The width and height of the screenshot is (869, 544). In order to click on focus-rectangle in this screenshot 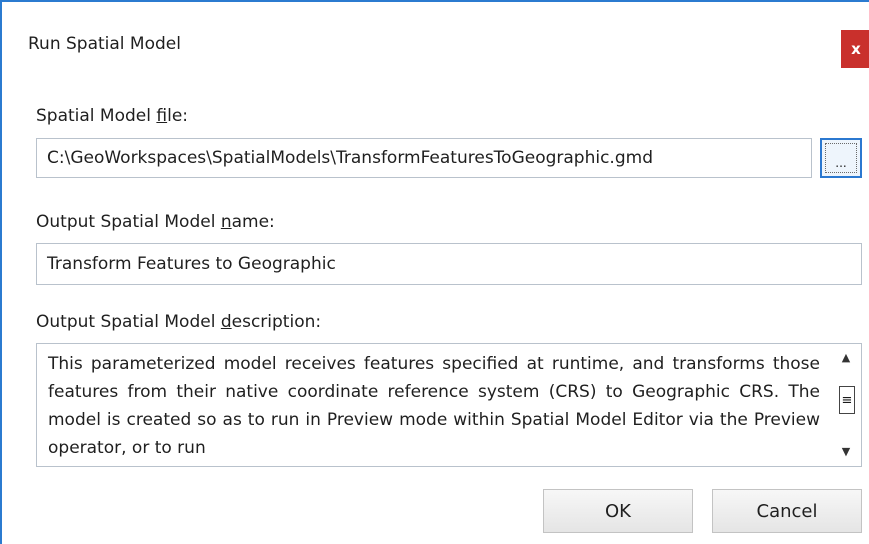, I will do `click(841, 158)`.